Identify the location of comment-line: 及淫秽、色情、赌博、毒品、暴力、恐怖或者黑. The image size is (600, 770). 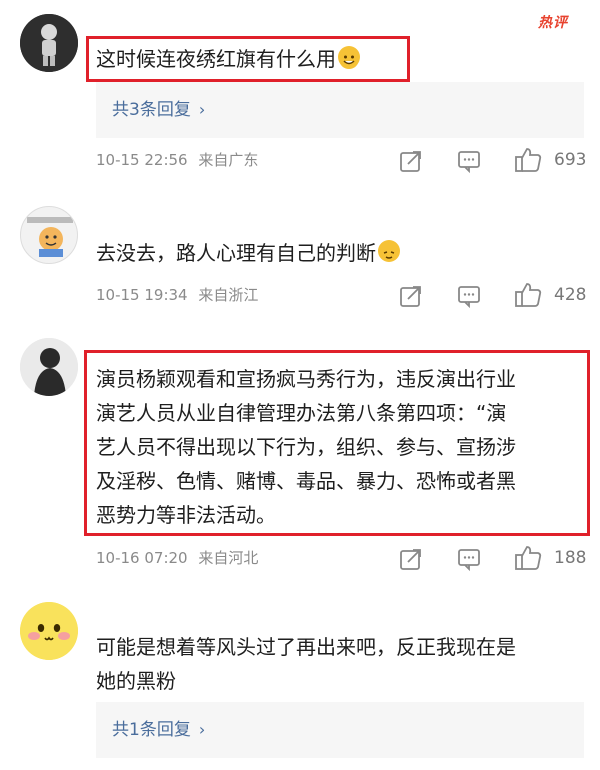
(306, 481).